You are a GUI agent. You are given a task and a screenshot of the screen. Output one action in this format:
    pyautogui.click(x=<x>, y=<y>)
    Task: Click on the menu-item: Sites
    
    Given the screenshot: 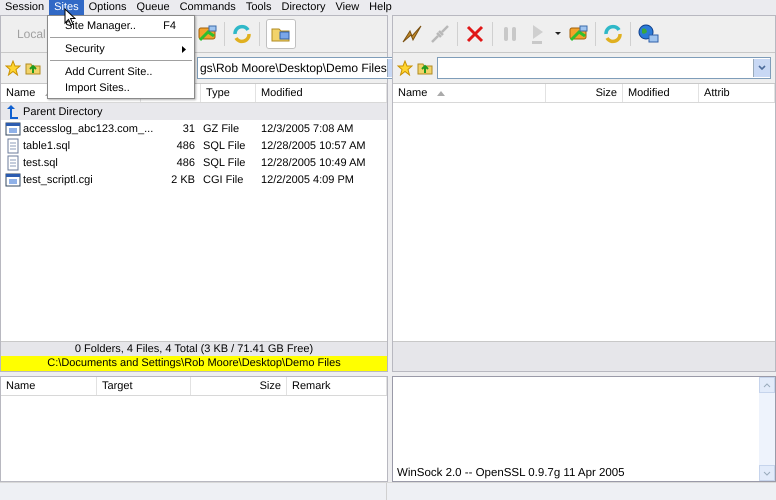 What is the action you would take?
    pyautogui.click(x=66, y=7)
    